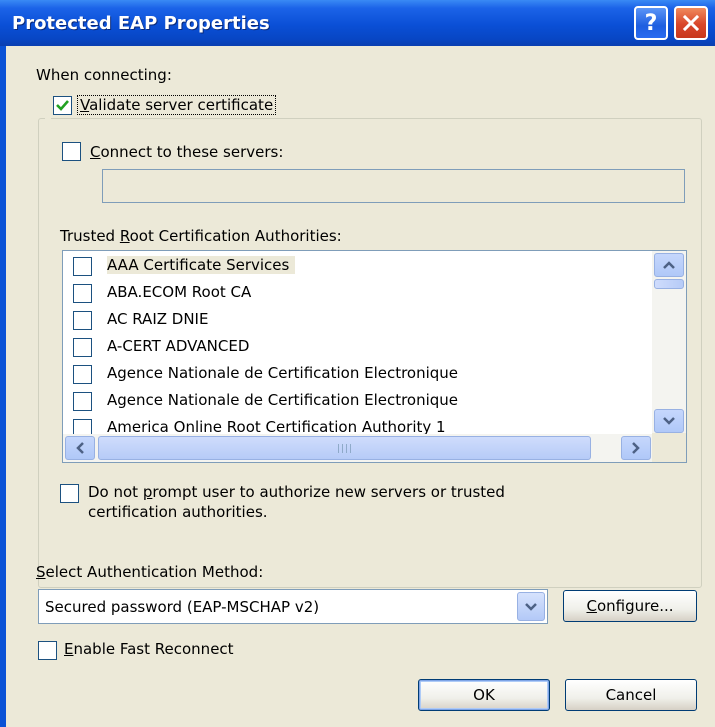 The height and width of the screenshot is (727, 715). I want to click on scroll-up-button, so click(669, 265).